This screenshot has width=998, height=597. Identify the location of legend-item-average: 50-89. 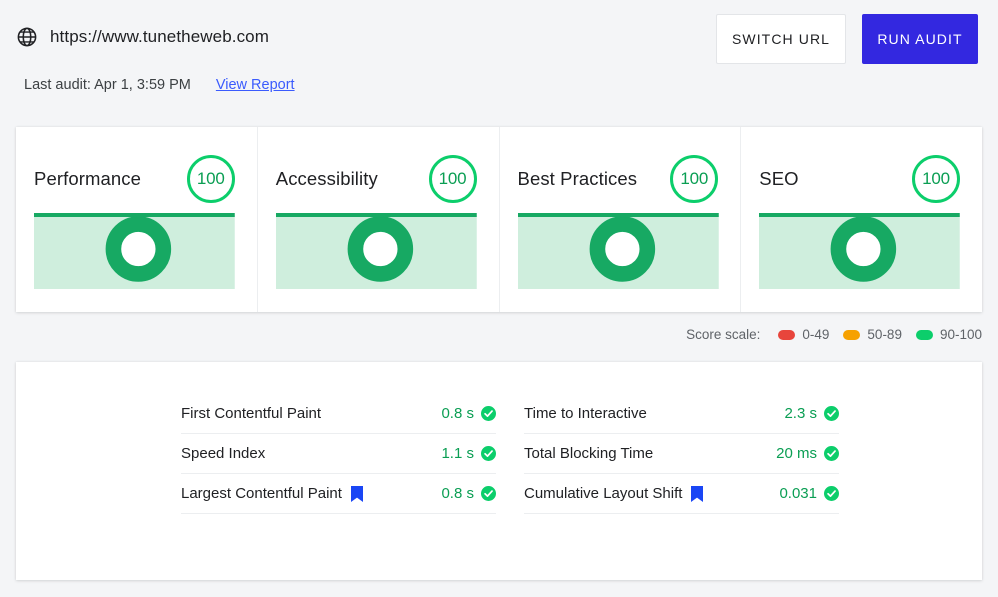
(872, 334).